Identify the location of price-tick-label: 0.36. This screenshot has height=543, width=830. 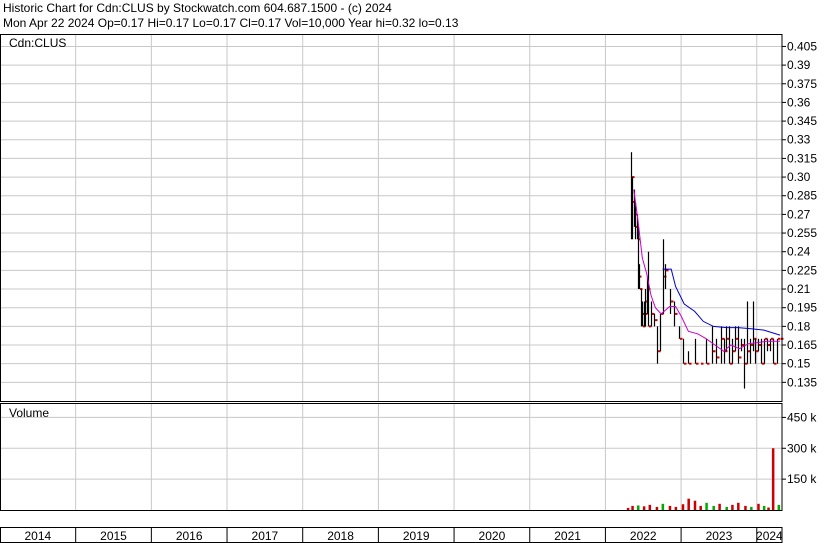
(799, 102).